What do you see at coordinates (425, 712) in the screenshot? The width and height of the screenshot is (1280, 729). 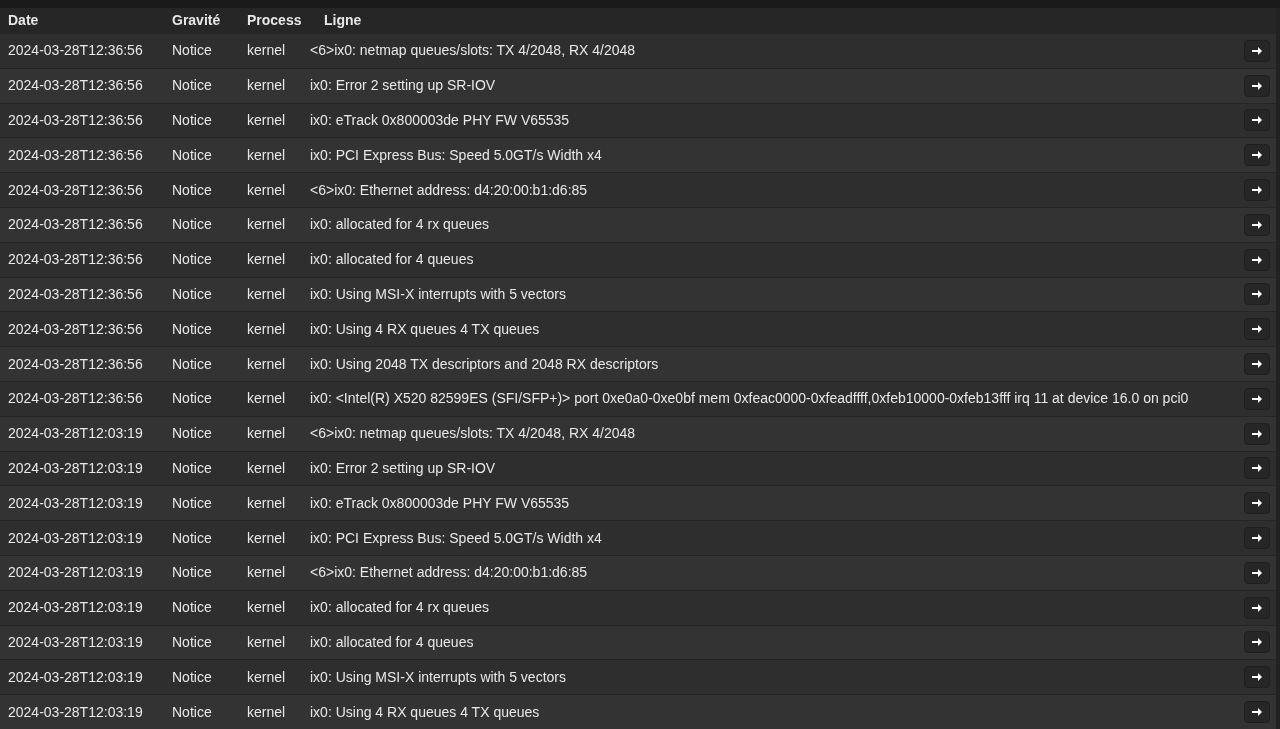 I see `table-cell-text: ix0: Using 4 RX queues 4 TX queues` at bounding box center [425, 712].